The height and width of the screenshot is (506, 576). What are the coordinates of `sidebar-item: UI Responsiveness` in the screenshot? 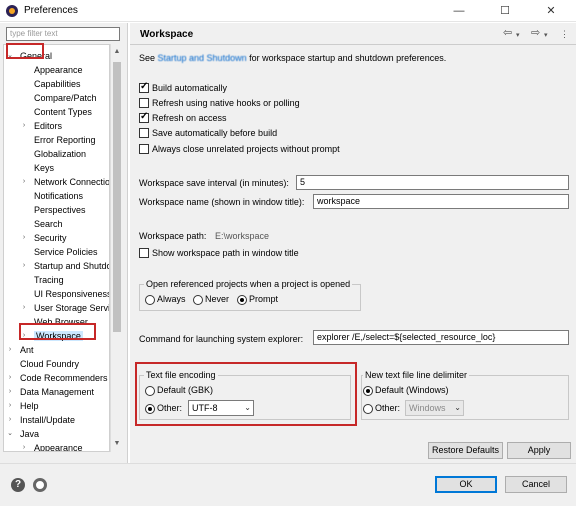 It's located at (64, 294).